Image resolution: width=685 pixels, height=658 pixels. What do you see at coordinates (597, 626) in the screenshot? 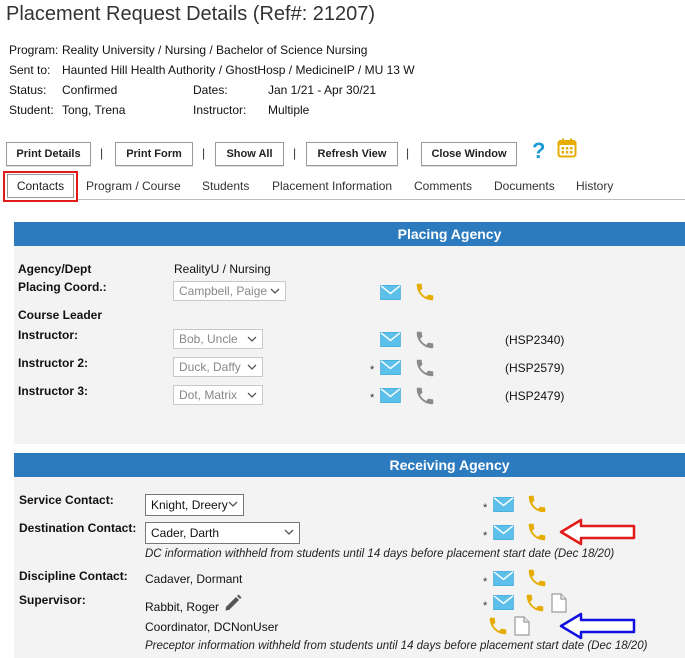
I see `blue-arrow-icon` at bounding box center [597, 626].